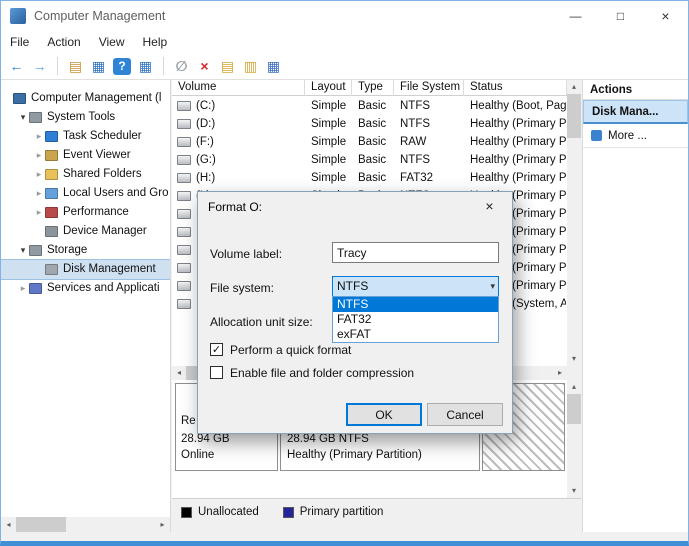 This screenshot has height=546, width=689. I want to click on export-list-icon: ▤, so click(75, 66).